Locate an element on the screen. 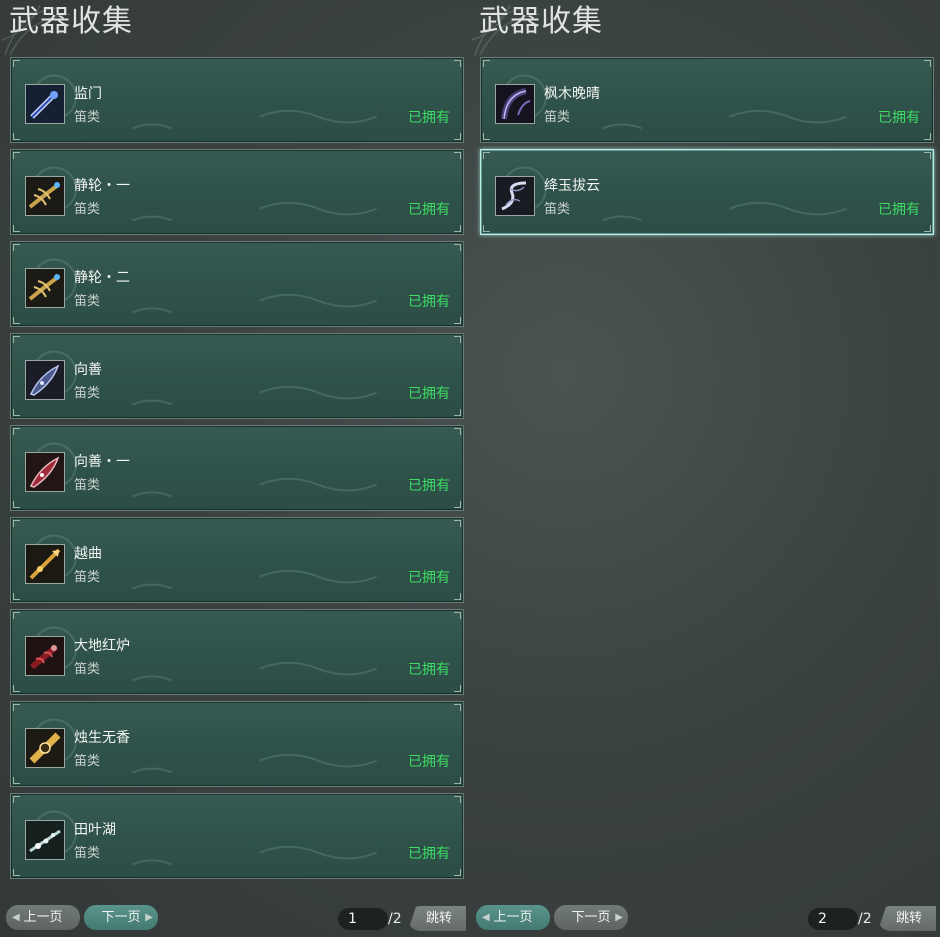 This screenshot has width=940, height=937. weapon-name: 向善 is located at coordinates (88, 370).